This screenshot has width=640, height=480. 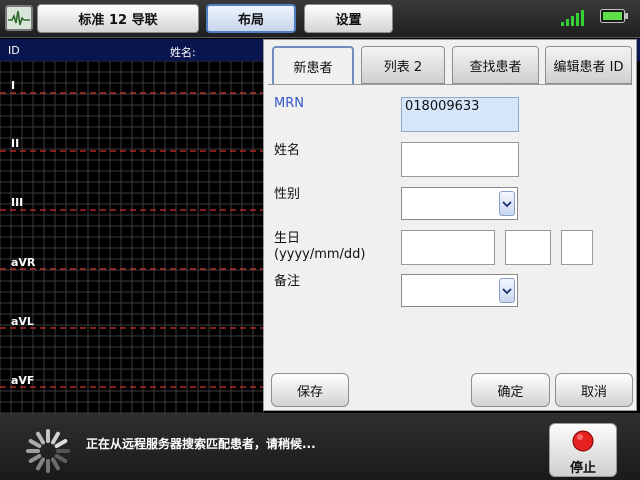 I want to click on stop-label: 停止, so click(x=582, y=468).